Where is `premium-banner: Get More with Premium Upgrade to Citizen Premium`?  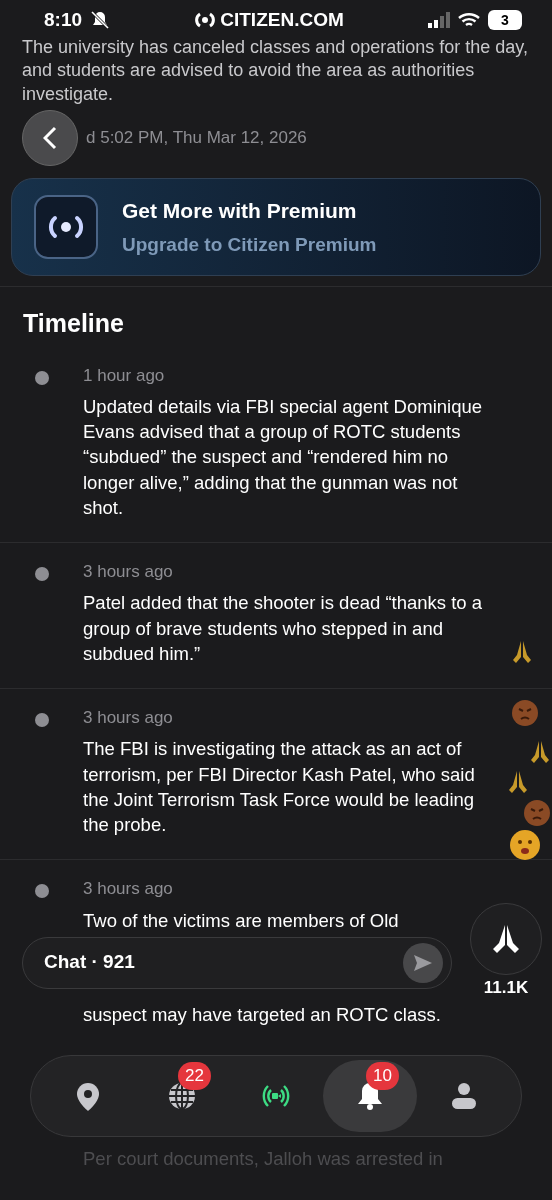
premium-banner: Get More with Premium Upgrade to Citizen Premium is located at coordinates (276, 227).